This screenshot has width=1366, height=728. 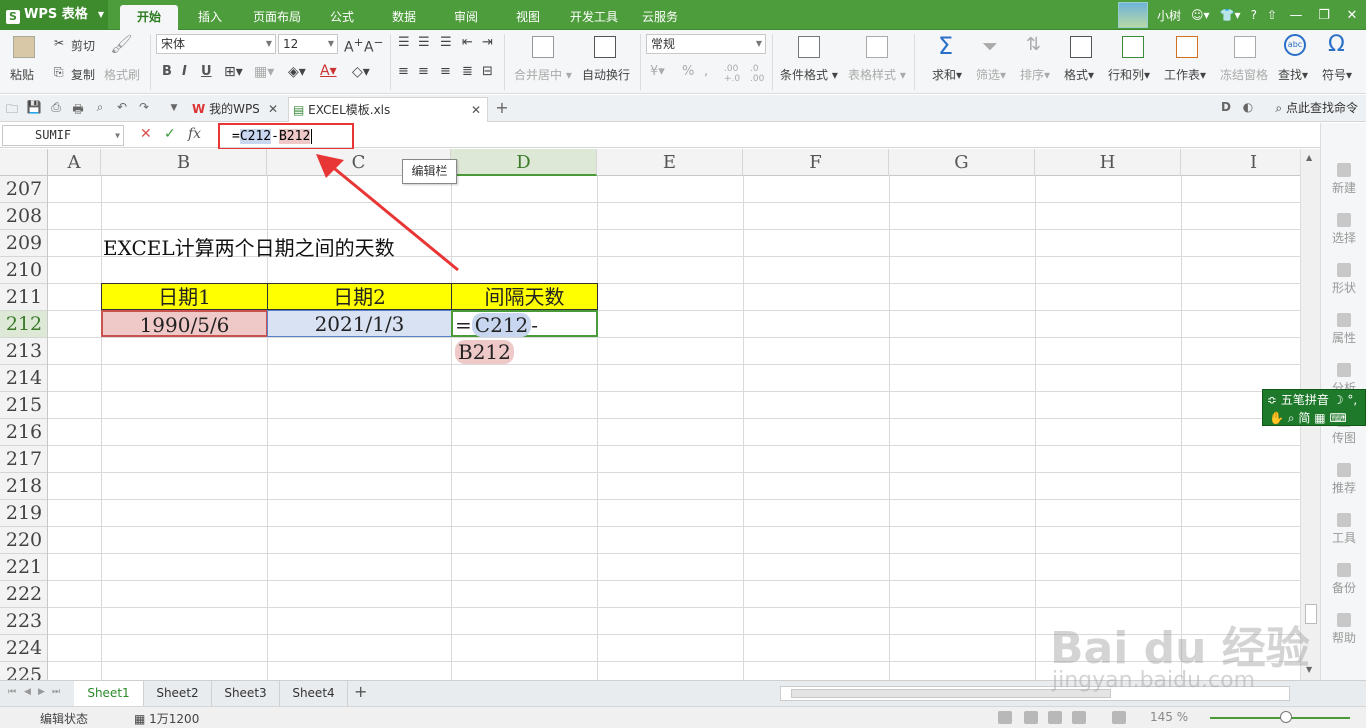 I want to click on row-header: 224, so click(x=23, y=648).